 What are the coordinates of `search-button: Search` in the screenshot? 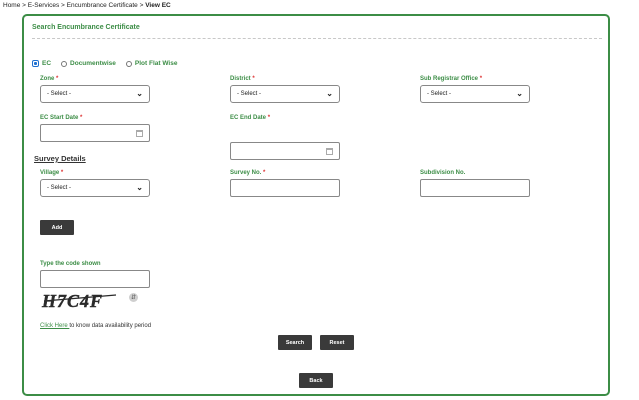 It's located at (295, 342).